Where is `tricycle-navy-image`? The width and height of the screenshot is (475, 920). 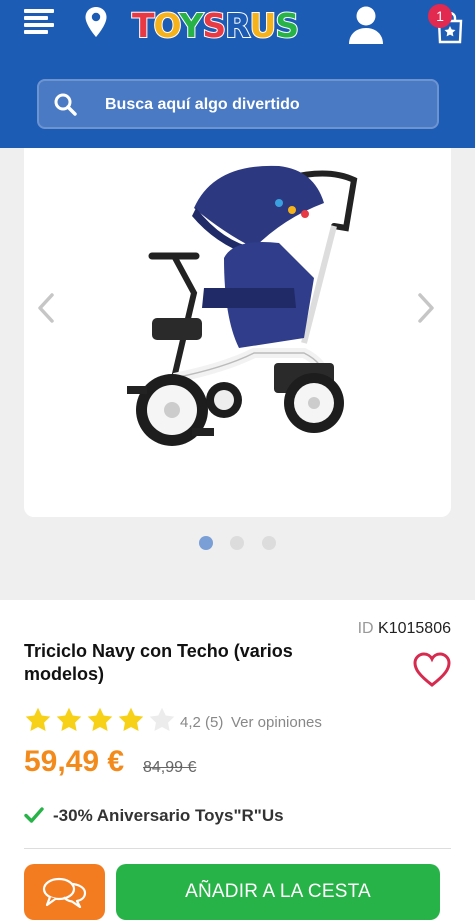
tricycle-navy-image is located at coordinates (242, 305).